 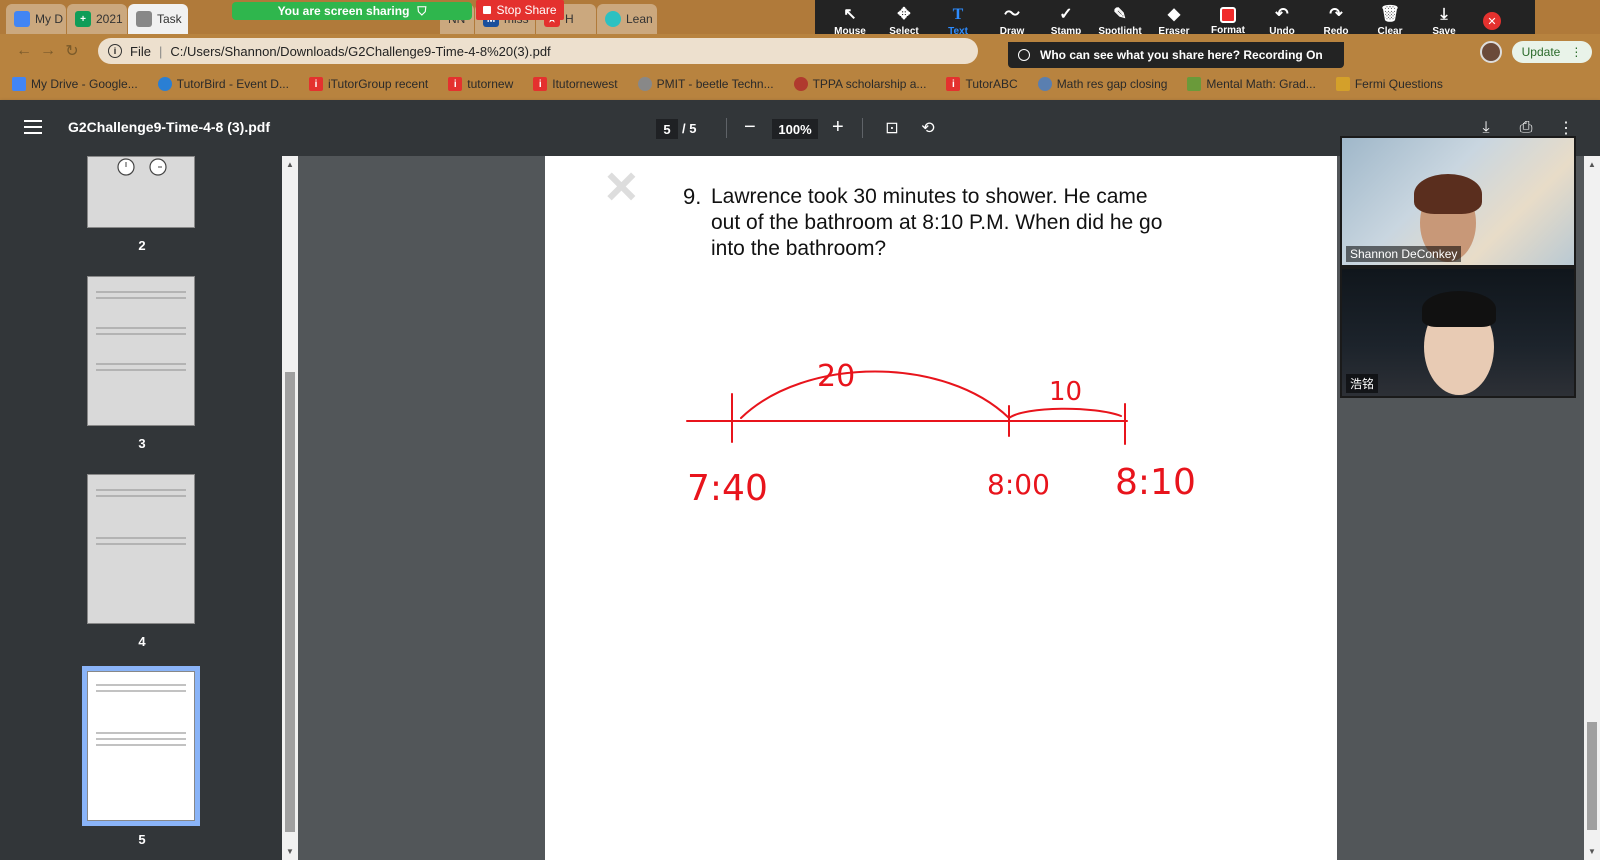 I want to click on screen-sharing-indicator: You are screen sharing ⛉, so click(x=352, y=11).